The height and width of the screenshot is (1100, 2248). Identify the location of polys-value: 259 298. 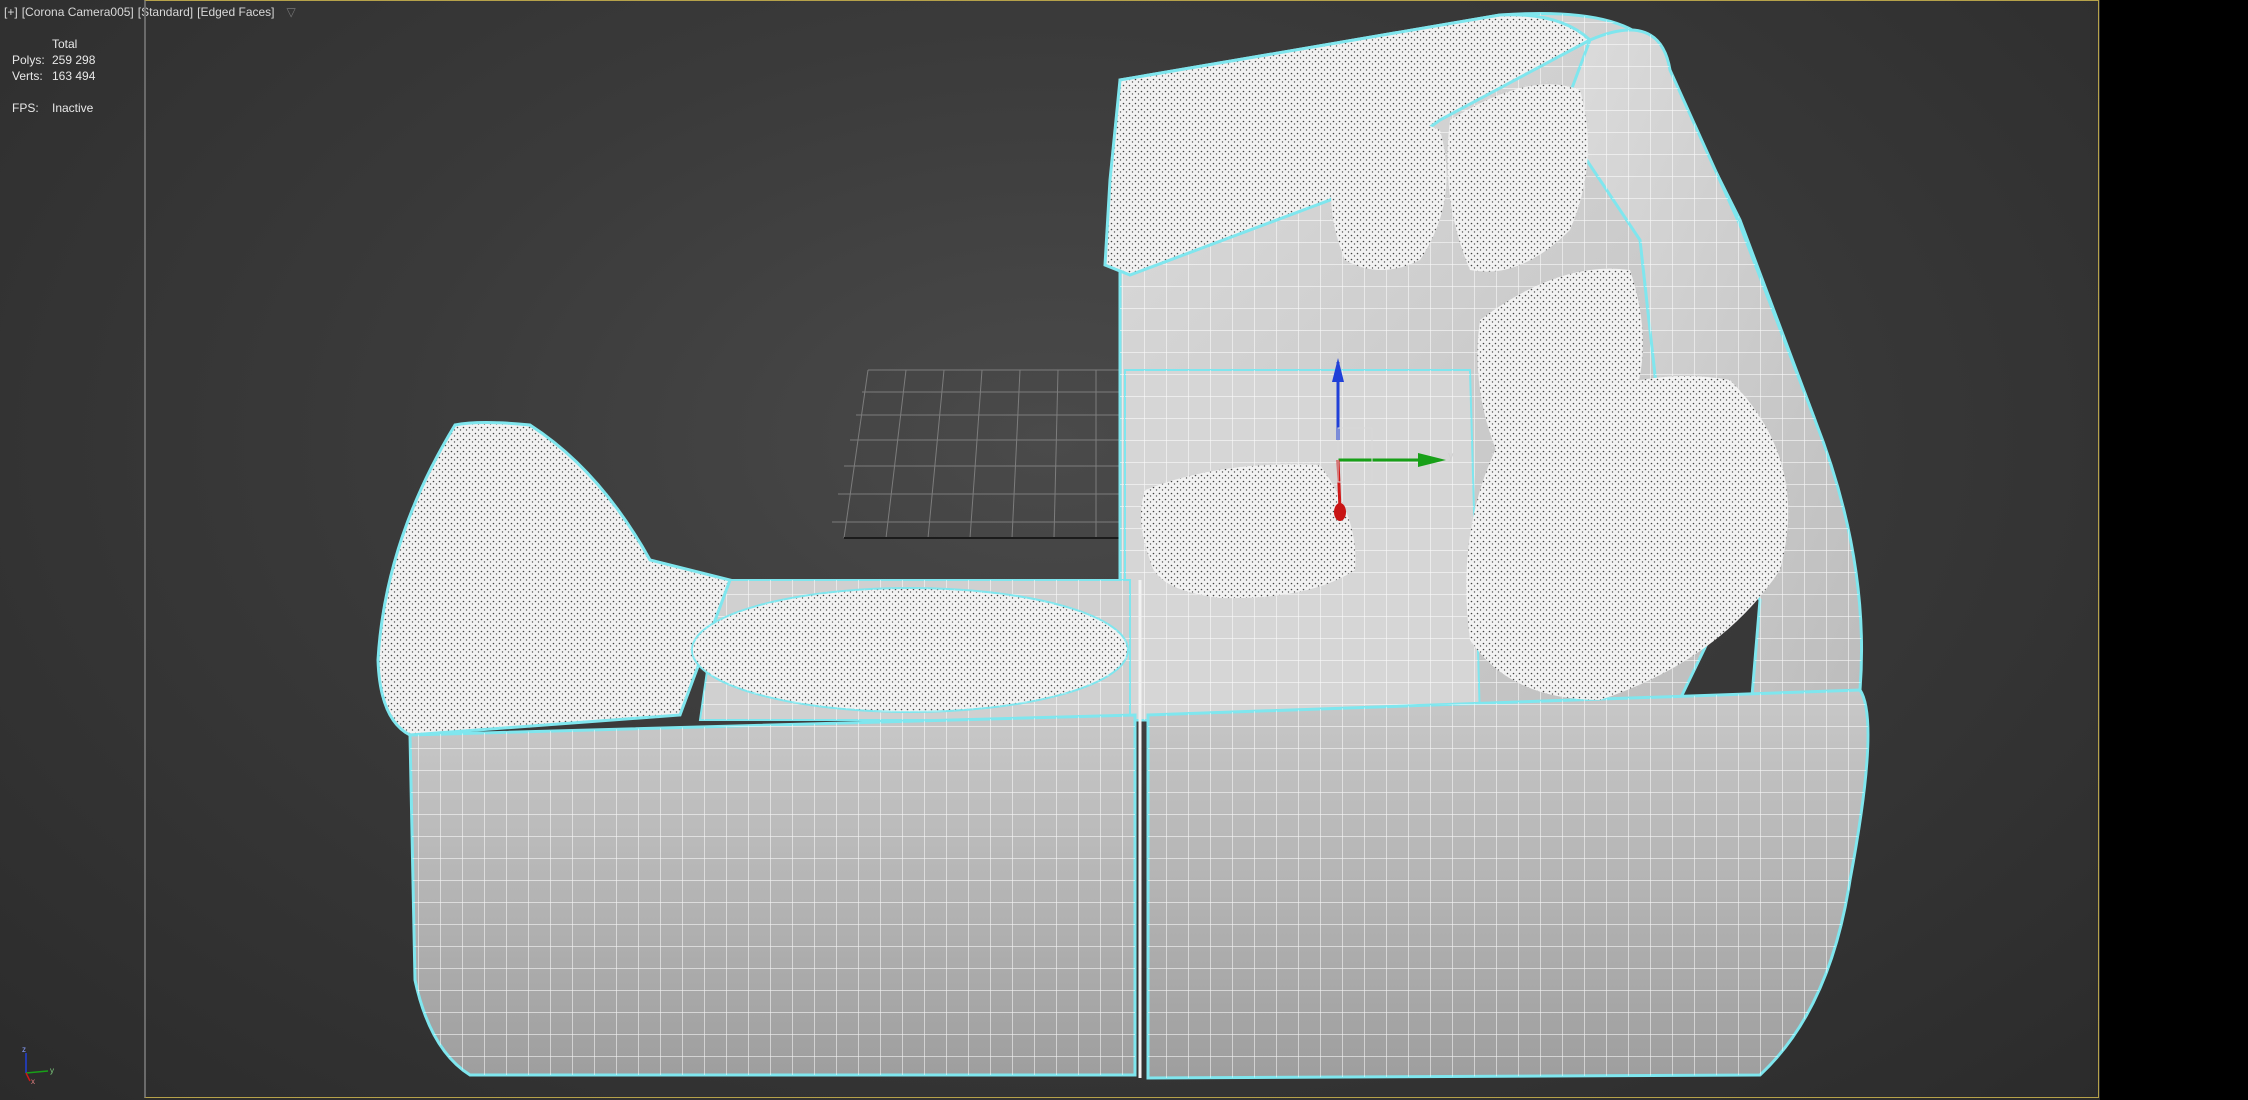
(74, 60).